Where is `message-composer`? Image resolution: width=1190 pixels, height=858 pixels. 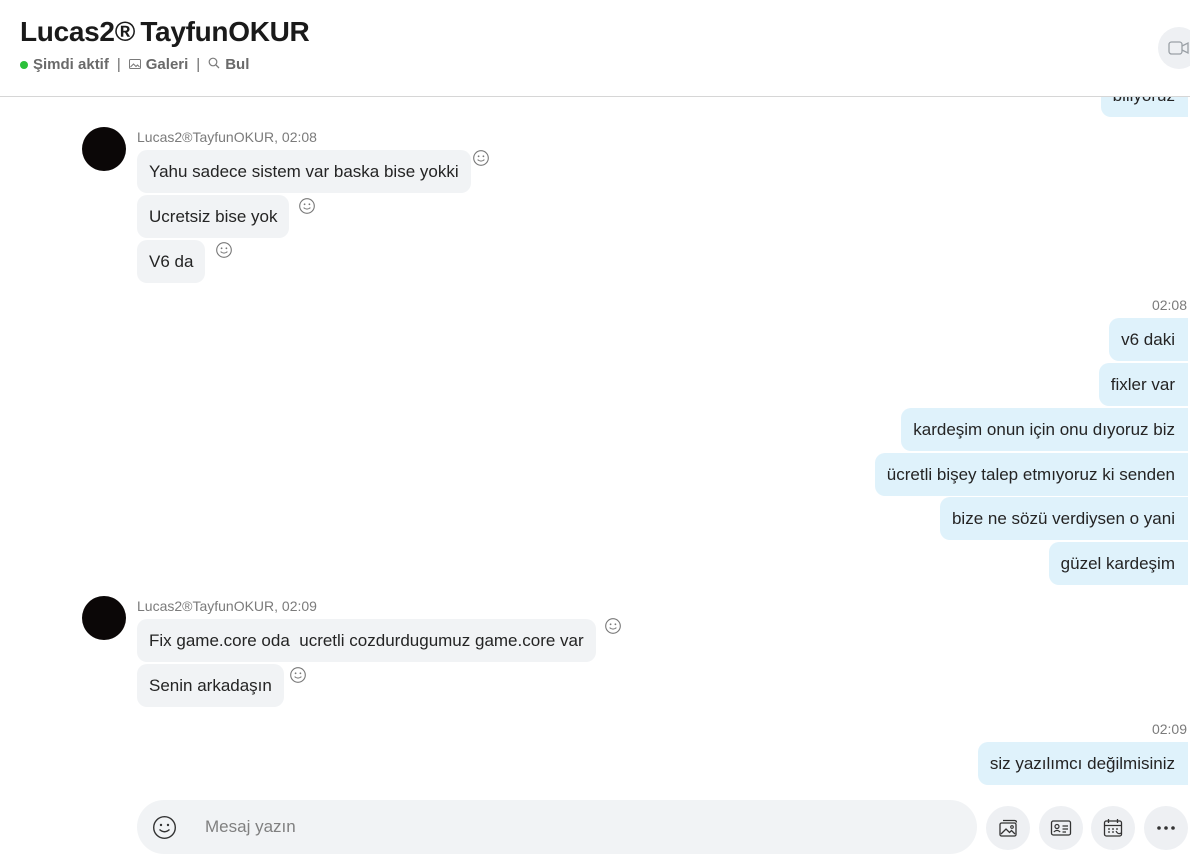
message-composer is located at coordinates (557, 827).